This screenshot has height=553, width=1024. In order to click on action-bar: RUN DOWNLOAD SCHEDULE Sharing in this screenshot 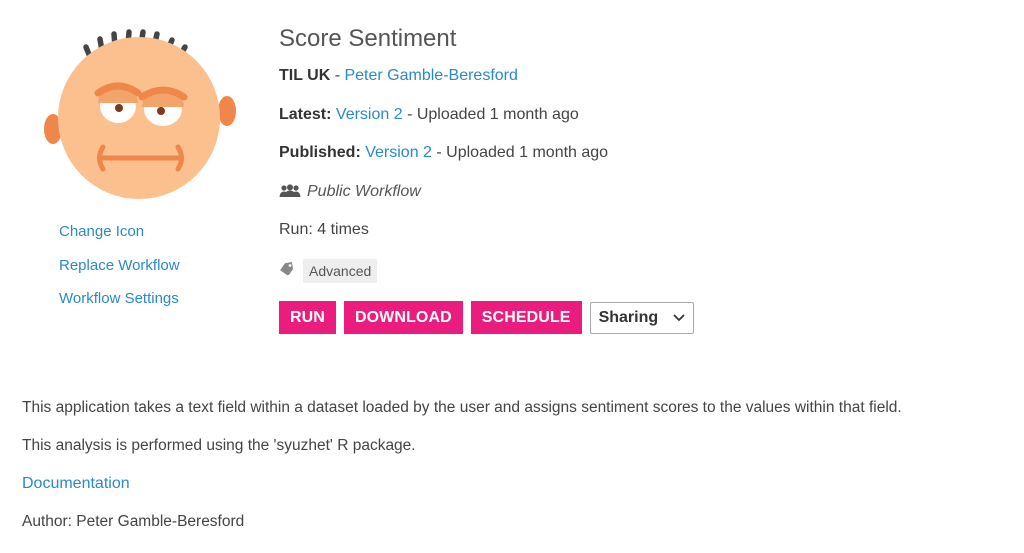, I will do `click(629, 318)`.